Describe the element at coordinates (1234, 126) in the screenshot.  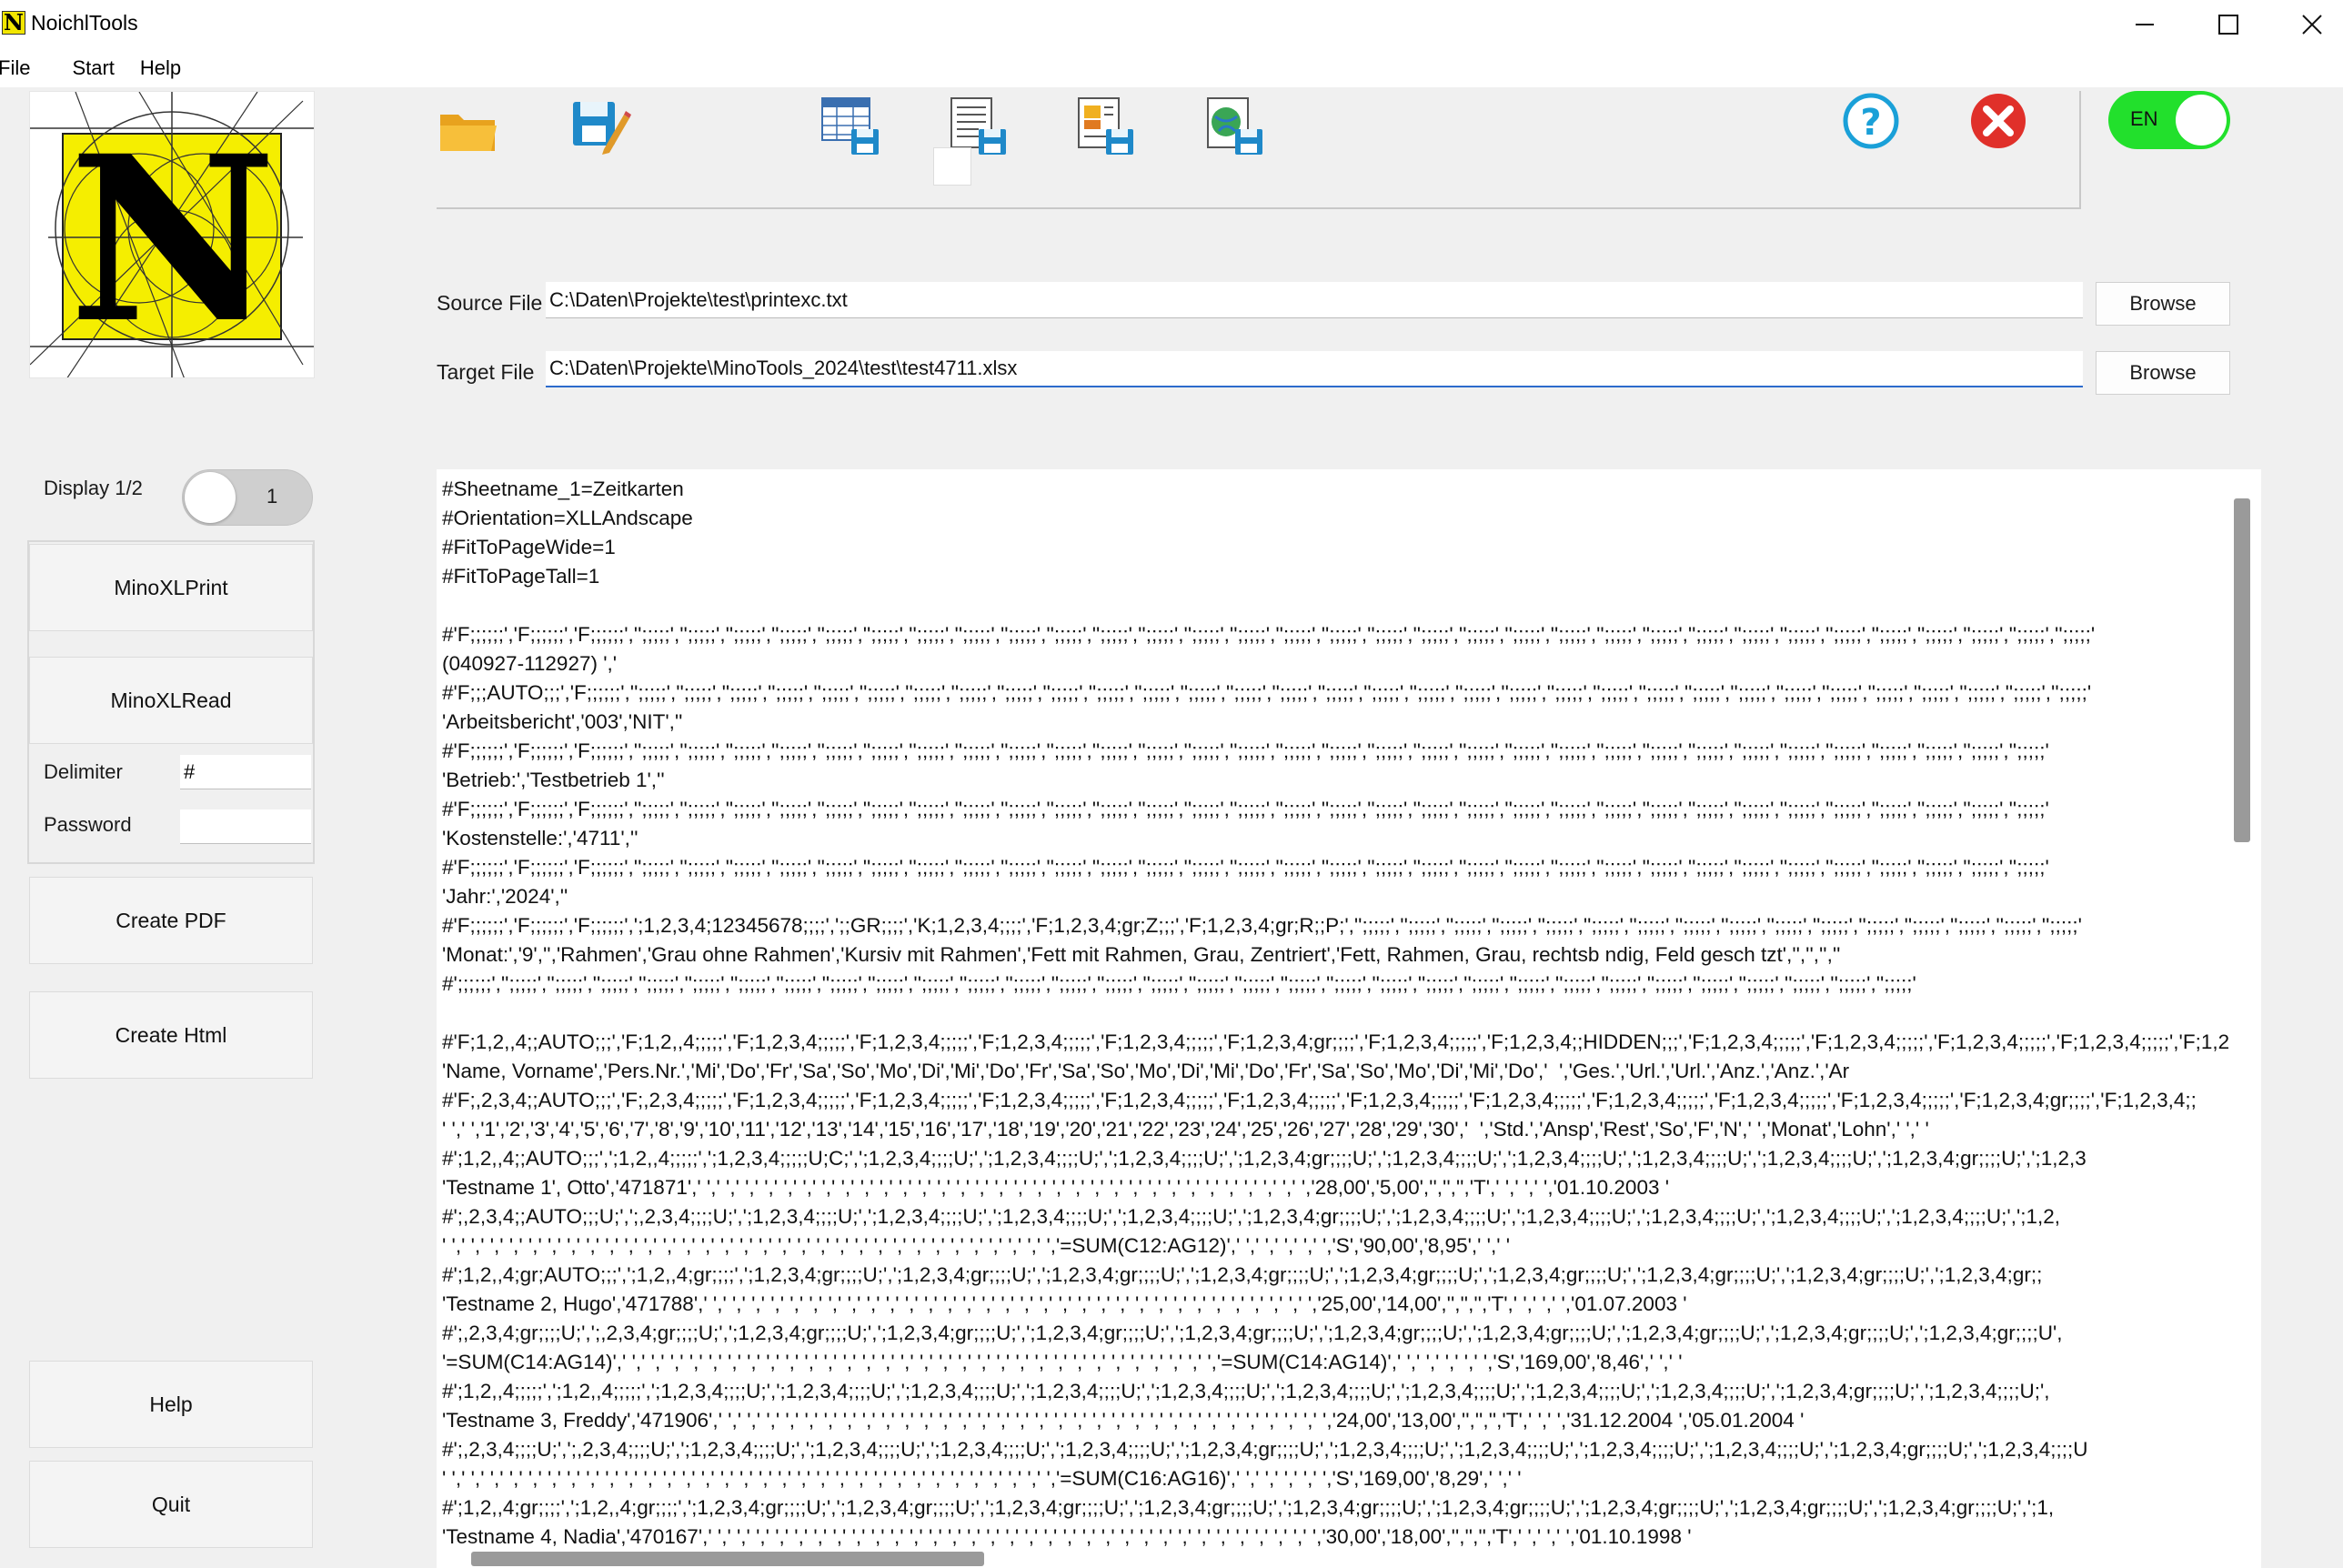
I see `save-web-icon` at that location.